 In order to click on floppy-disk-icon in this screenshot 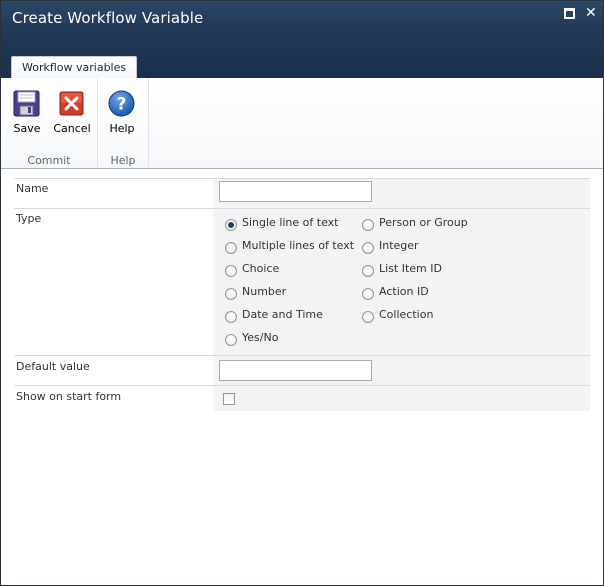, I will do `click(26, 103)`.